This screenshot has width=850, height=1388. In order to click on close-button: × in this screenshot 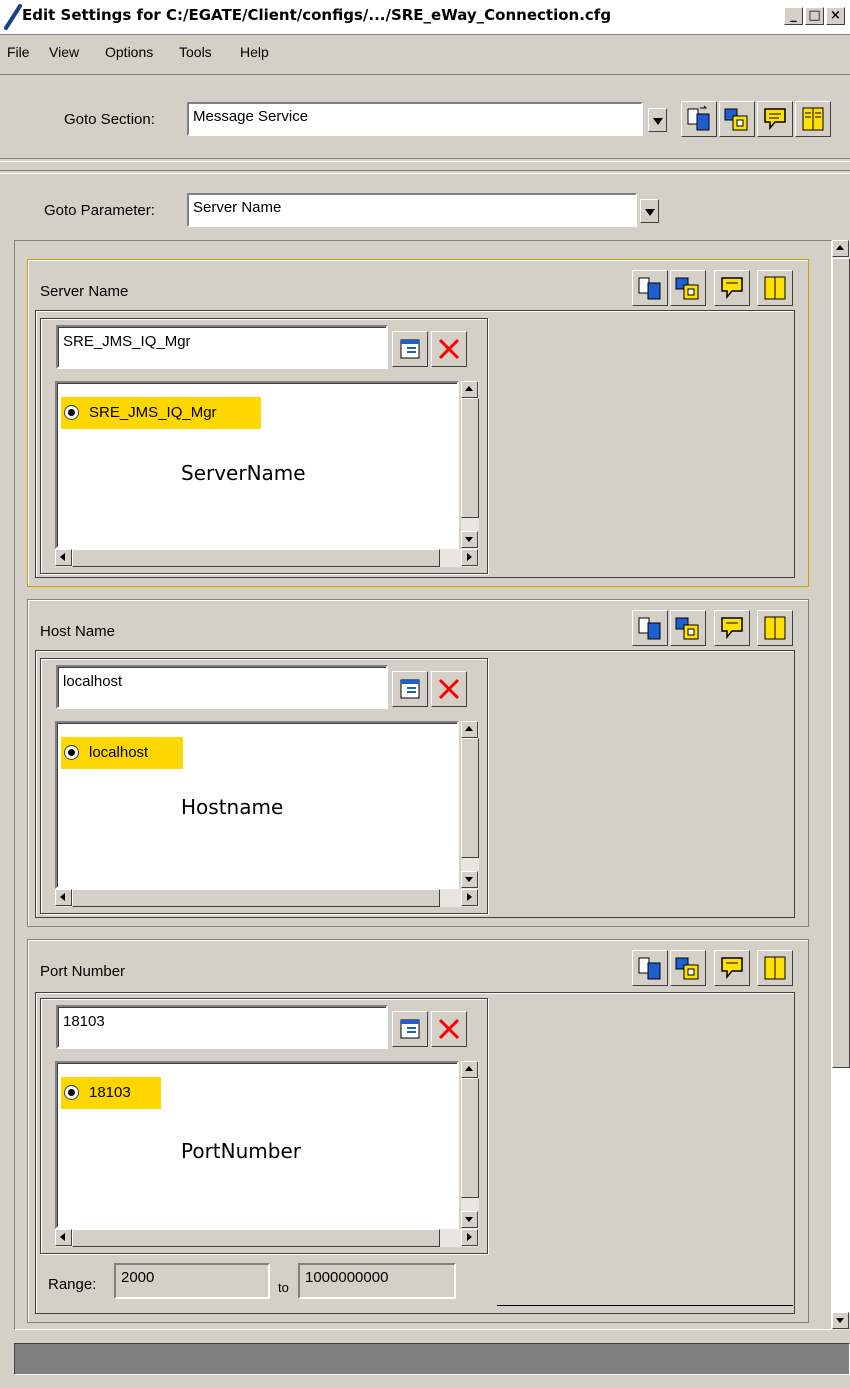, I will do `click(835, 16)`.